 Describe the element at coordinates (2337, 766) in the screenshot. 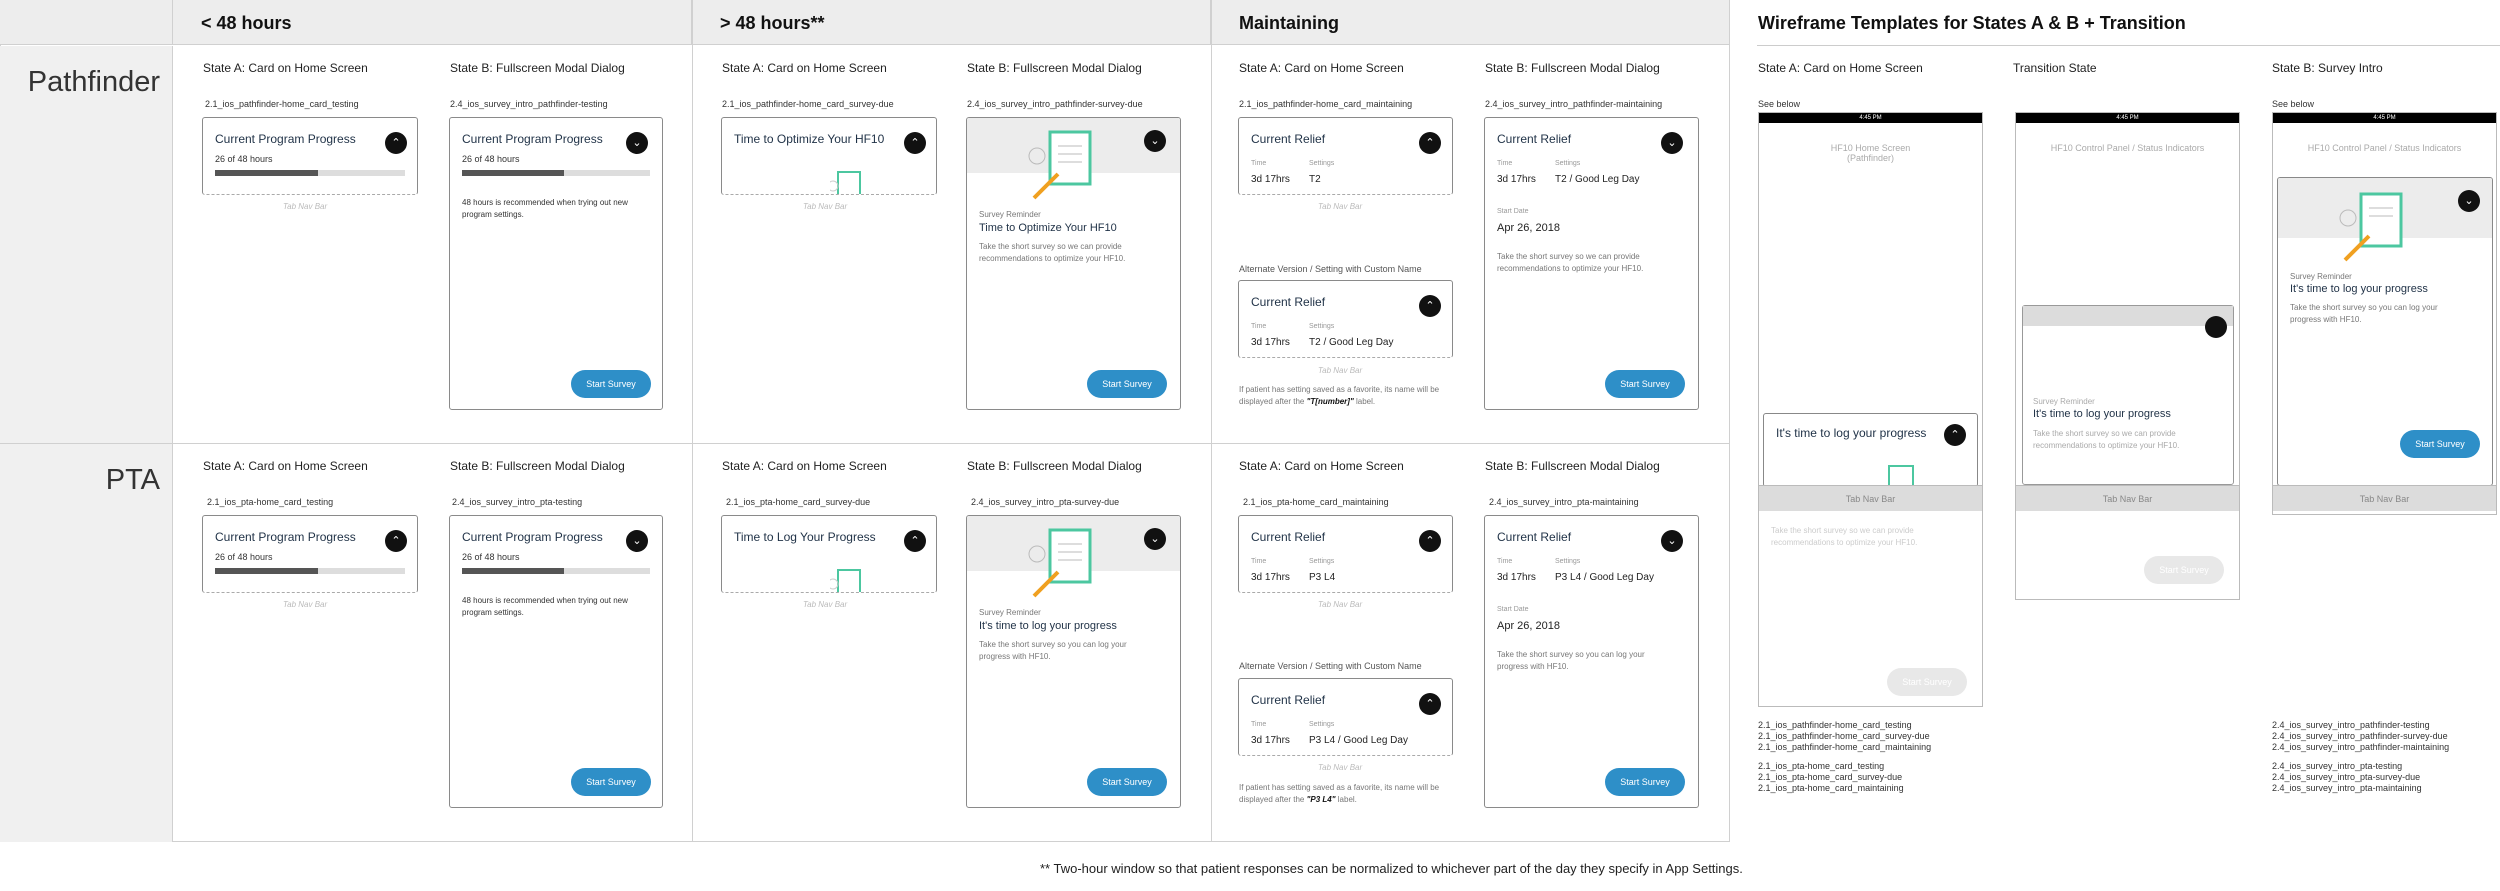

I see `list-item: 2.4_ios_survey_intro_pta-testing` at that location.